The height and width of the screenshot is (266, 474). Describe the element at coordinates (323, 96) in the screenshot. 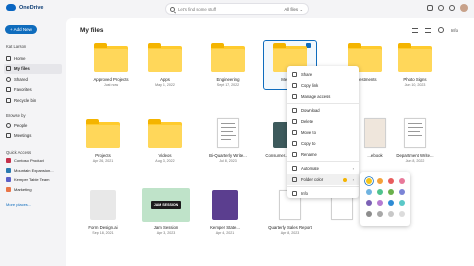

I see `menu-item-manage-access: Manage access` at that location.